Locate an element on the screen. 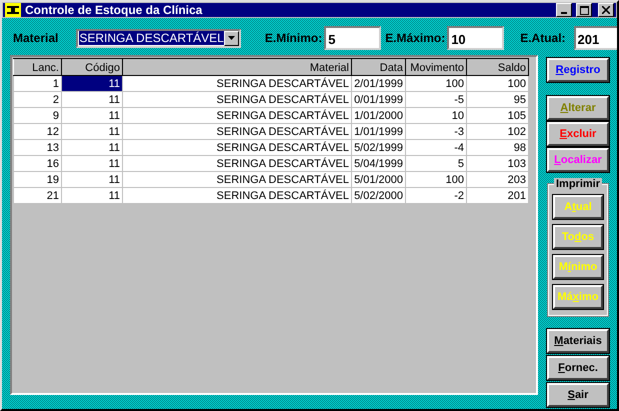  table-cell: -3 is located at coordinates (436, 132).